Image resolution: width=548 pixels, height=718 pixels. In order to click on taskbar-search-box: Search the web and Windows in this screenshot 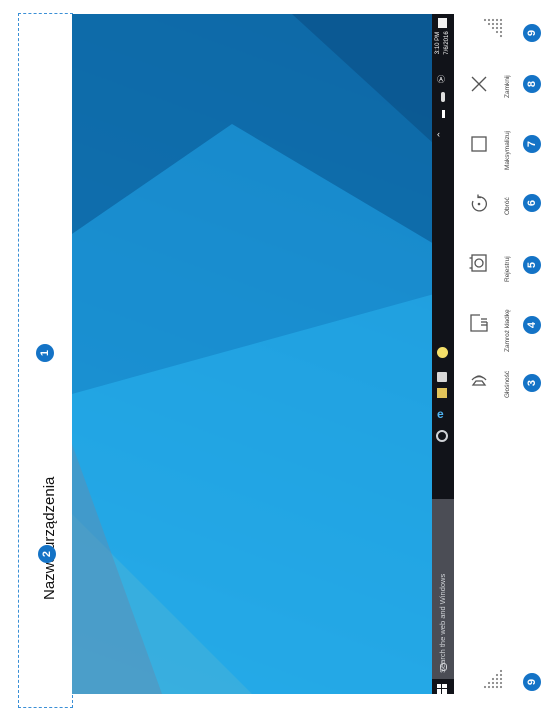, I will do `click(443, 589)`.